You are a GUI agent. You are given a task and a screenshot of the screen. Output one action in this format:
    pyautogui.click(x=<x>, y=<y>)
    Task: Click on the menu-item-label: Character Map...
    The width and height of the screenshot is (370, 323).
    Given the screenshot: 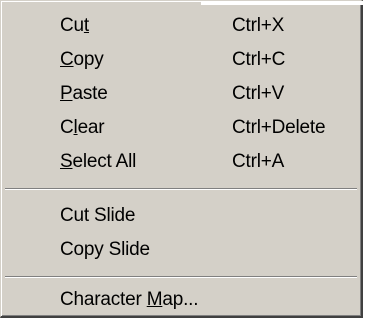 What is the action you would take?
    pyautogui.click(x=129, y=299)
    